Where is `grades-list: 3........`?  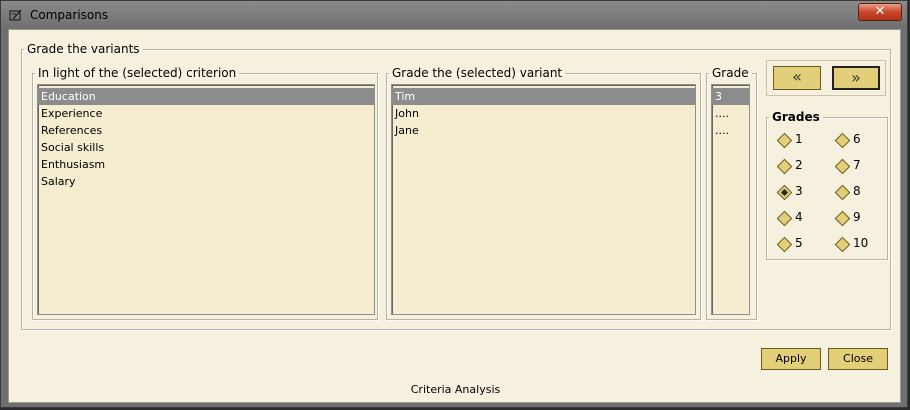 grades-list: 3........ is located at coordinates (730, 199).